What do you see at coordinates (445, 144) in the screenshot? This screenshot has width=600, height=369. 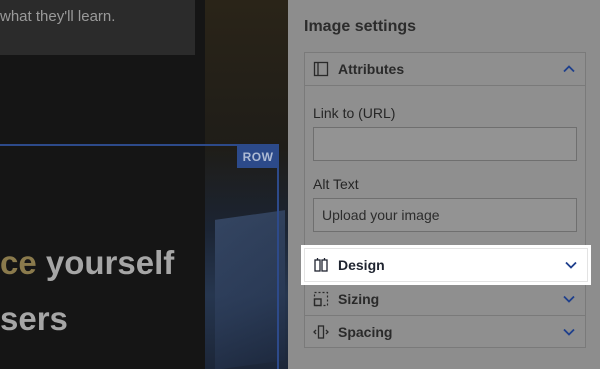 I see `link-url-input` at bounding box center [445, 144].